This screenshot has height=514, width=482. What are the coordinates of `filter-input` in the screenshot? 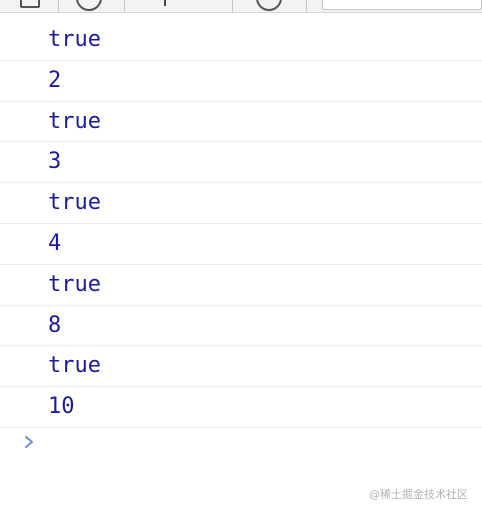 It's located at (402, 5).